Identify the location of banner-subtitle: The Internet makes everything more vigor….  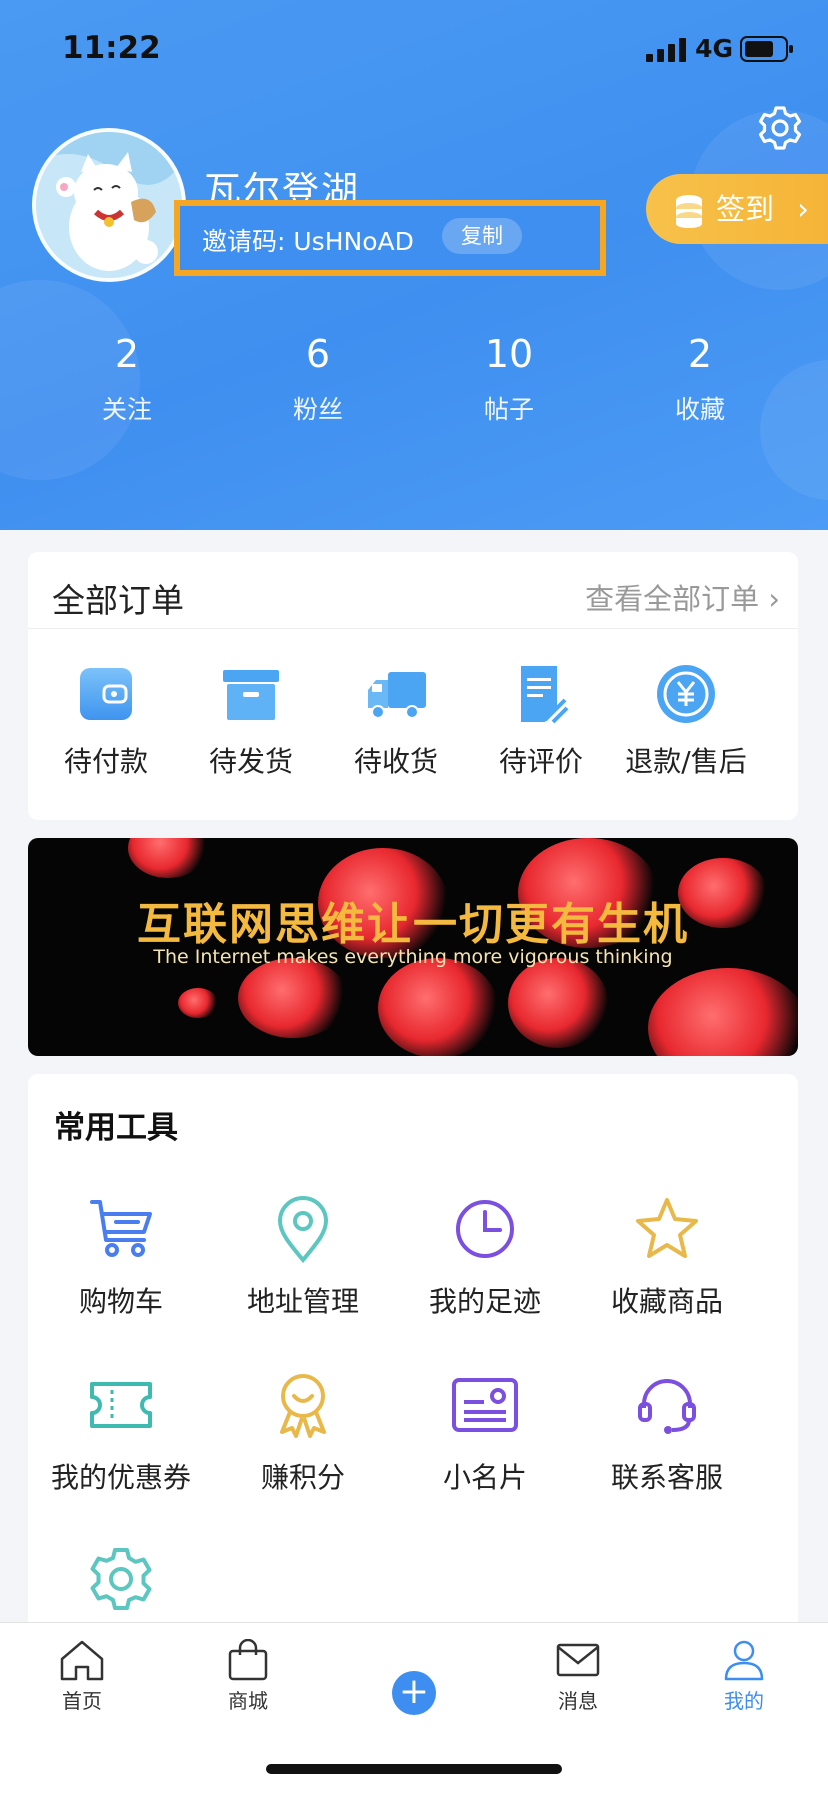
(413, 957).